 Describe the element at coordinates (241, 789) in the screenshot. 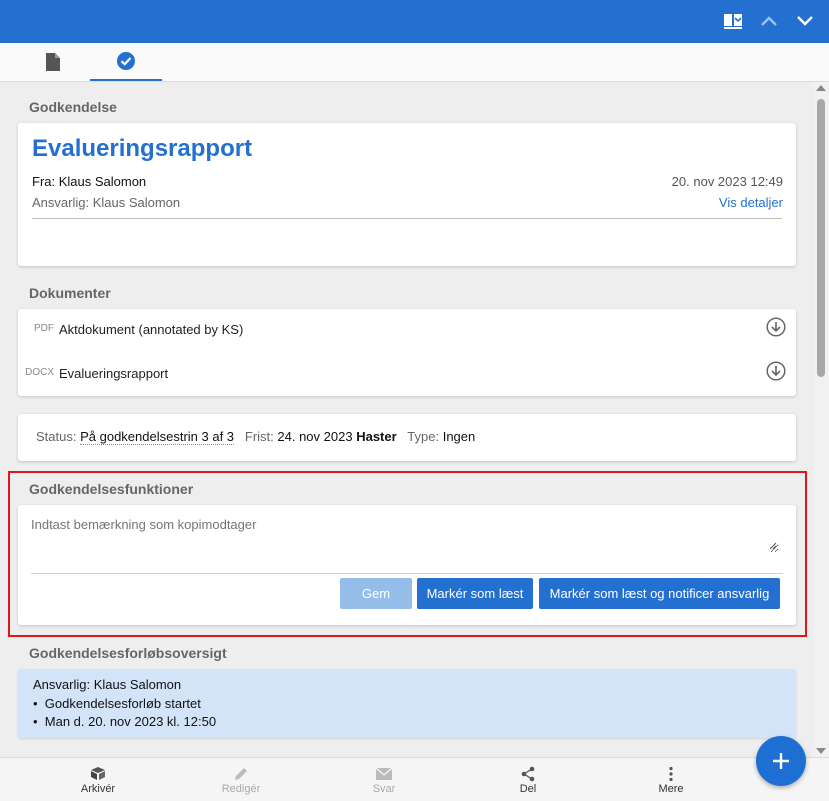

I see `edit-label: Redigér` at that location.